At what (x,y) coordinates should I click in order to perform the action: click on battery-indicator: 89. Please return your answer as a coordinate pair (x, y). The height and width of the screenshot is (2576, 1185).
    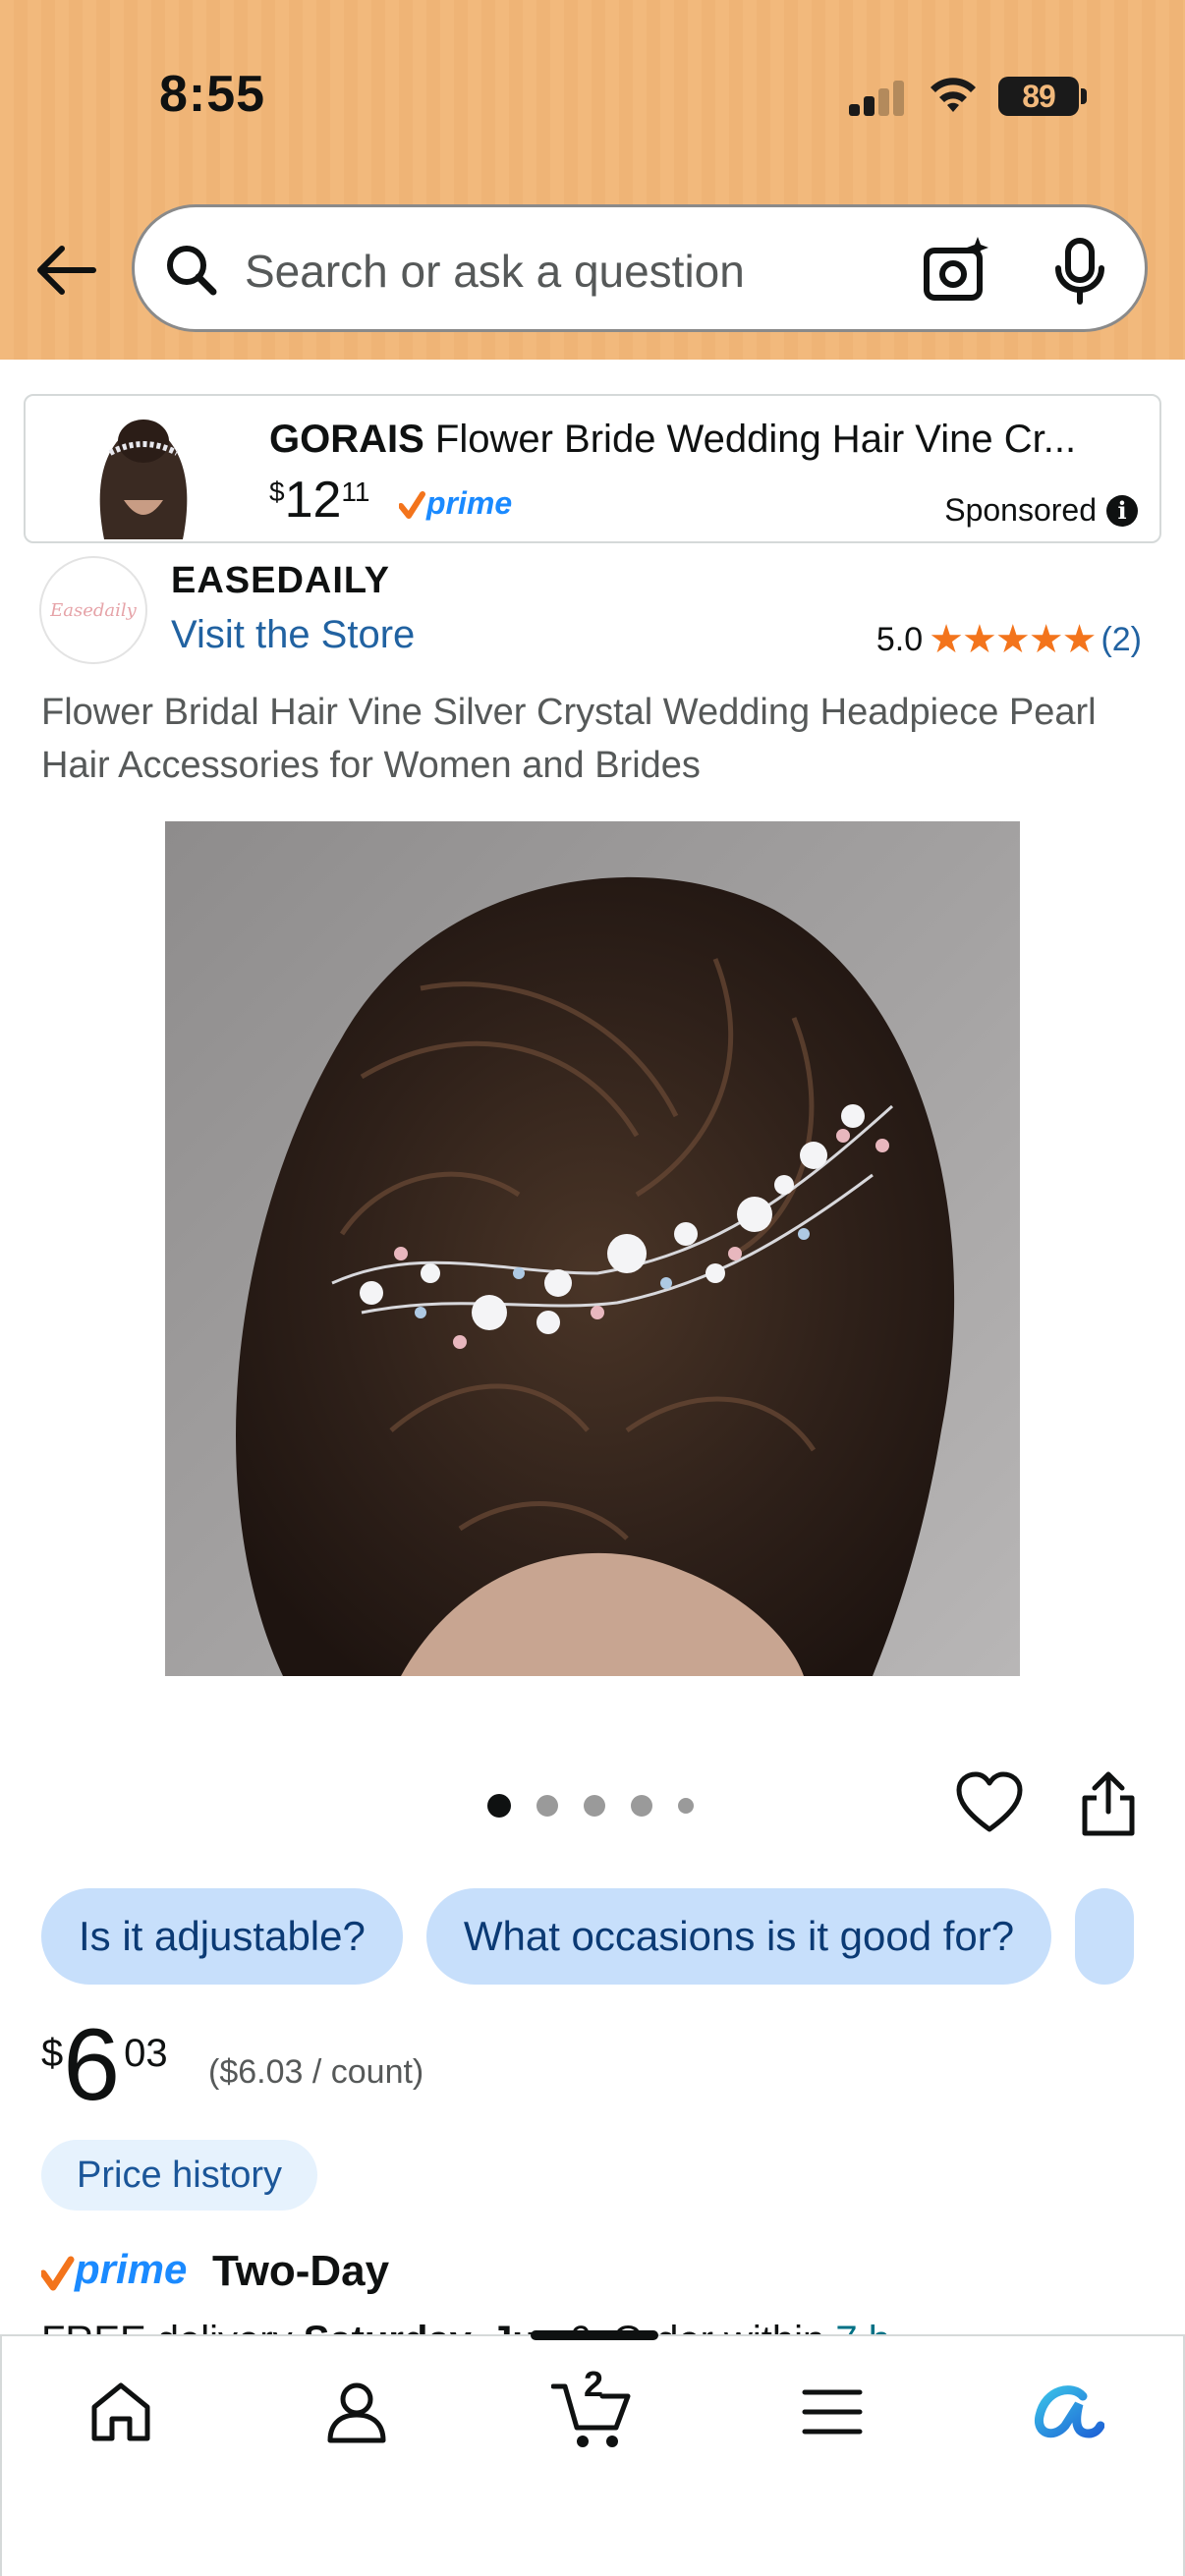
    Looking at the image, I should click on (1038, 96).